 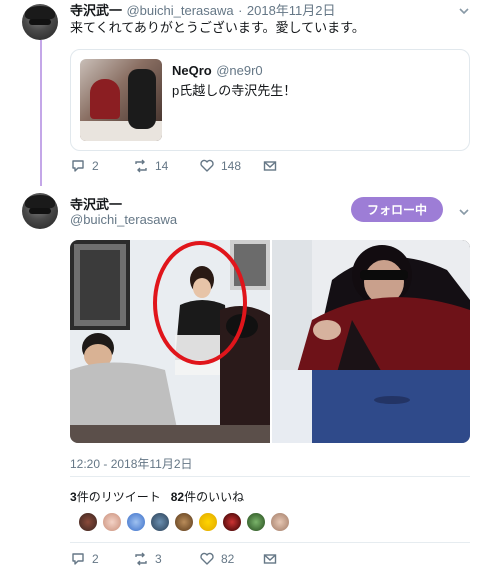 I want to click on like-button: 82, so click(x=216, y=559).